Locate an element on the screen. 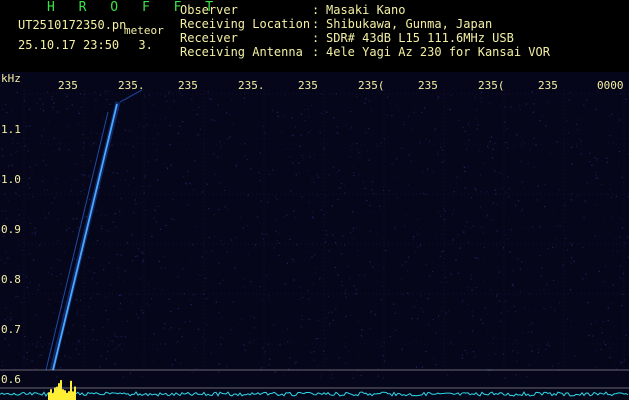  info-value: Shibukawa, Gunma, Japan is located at coordinates (409, 24).